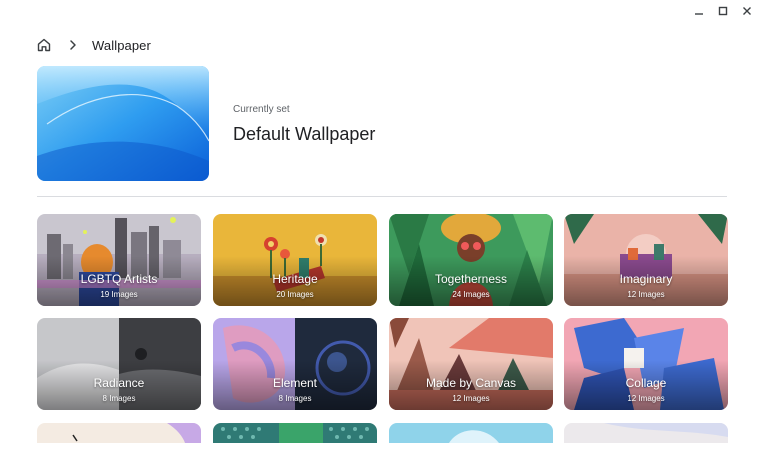 The image size is (763, 450). I want to click on collection-name: Radiance, so click(119, 383).